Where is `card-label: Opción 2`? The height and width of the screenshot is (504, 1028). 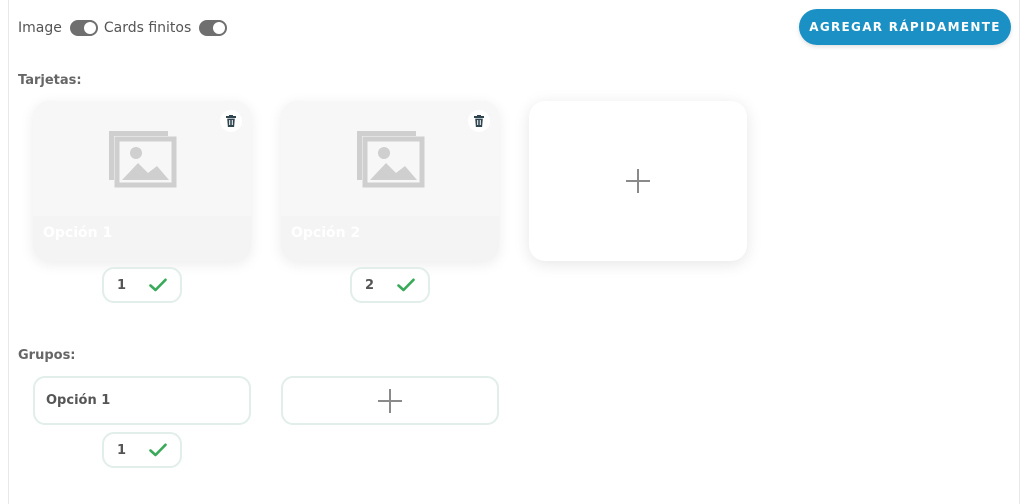
card-label: Opción 2 is located at coordinates (326, 233).